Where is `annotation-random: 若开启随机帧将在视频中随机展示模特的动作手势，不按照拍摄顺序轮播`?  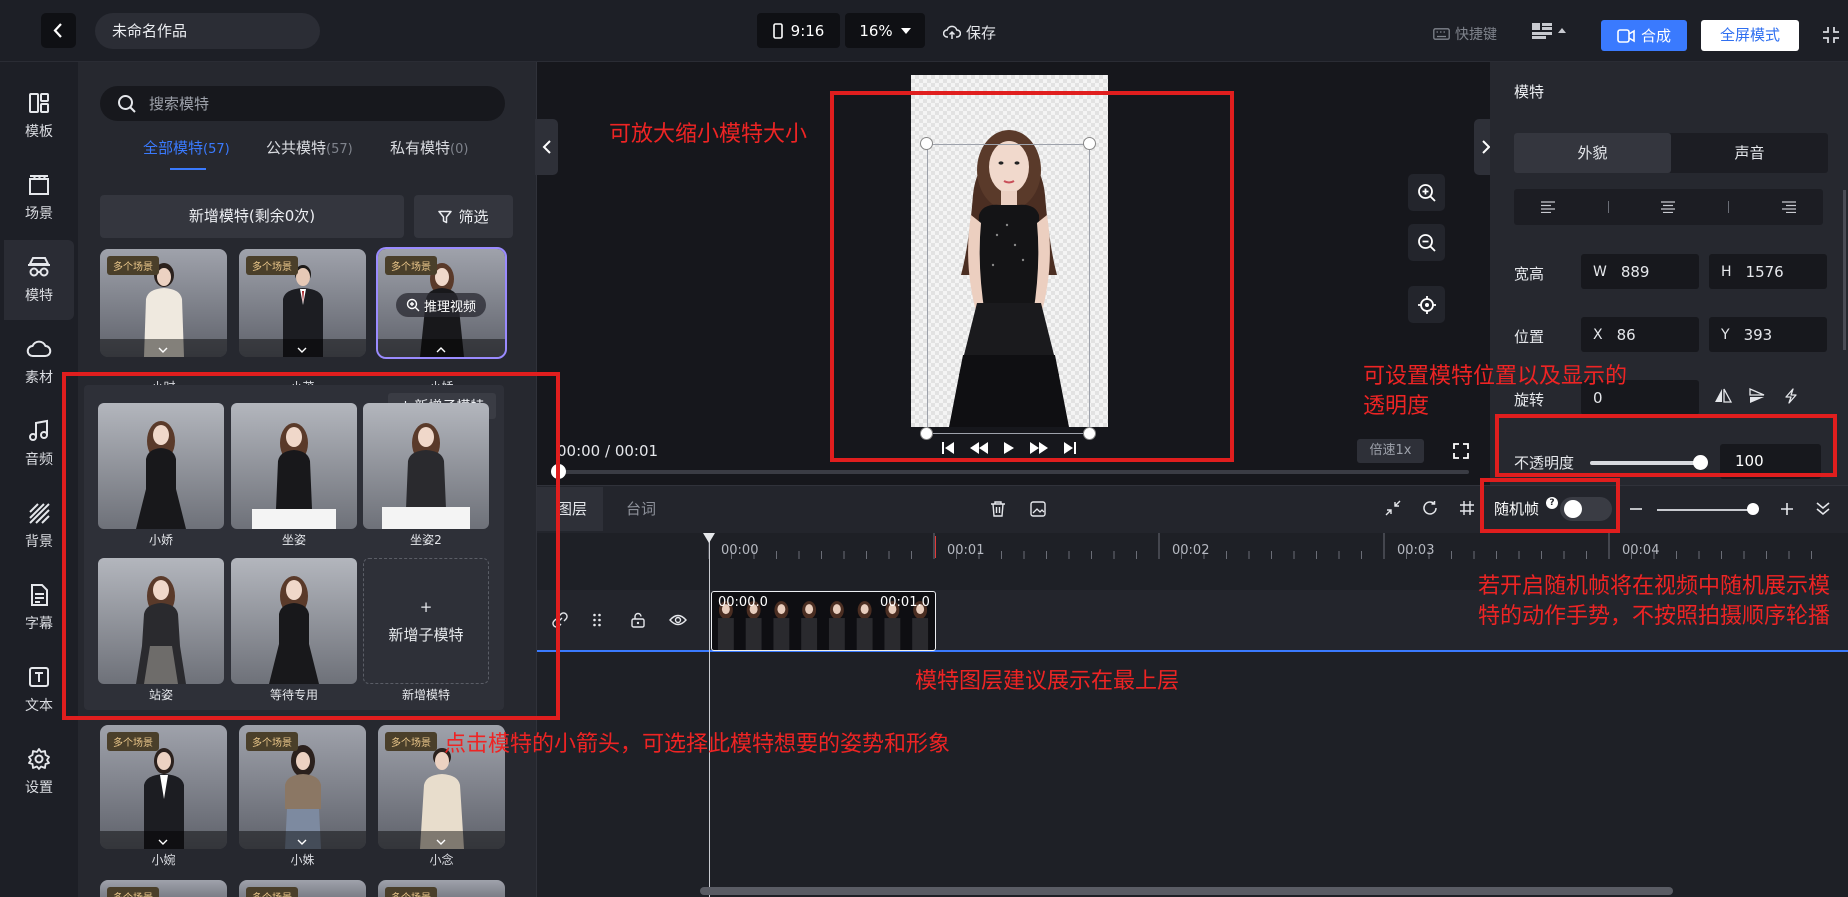
annotation-random: 若开启随机帧将在视频中随机展示模特的动作手势，不按照拍摄顺序轮播 is located at coordinates (1654, 601).